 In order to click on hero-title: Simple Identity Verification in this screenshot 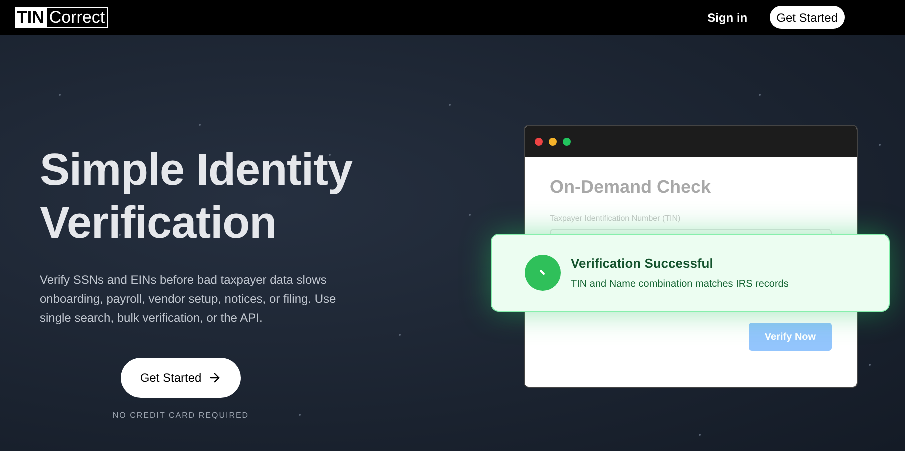, I will do `click(197, 196)`.